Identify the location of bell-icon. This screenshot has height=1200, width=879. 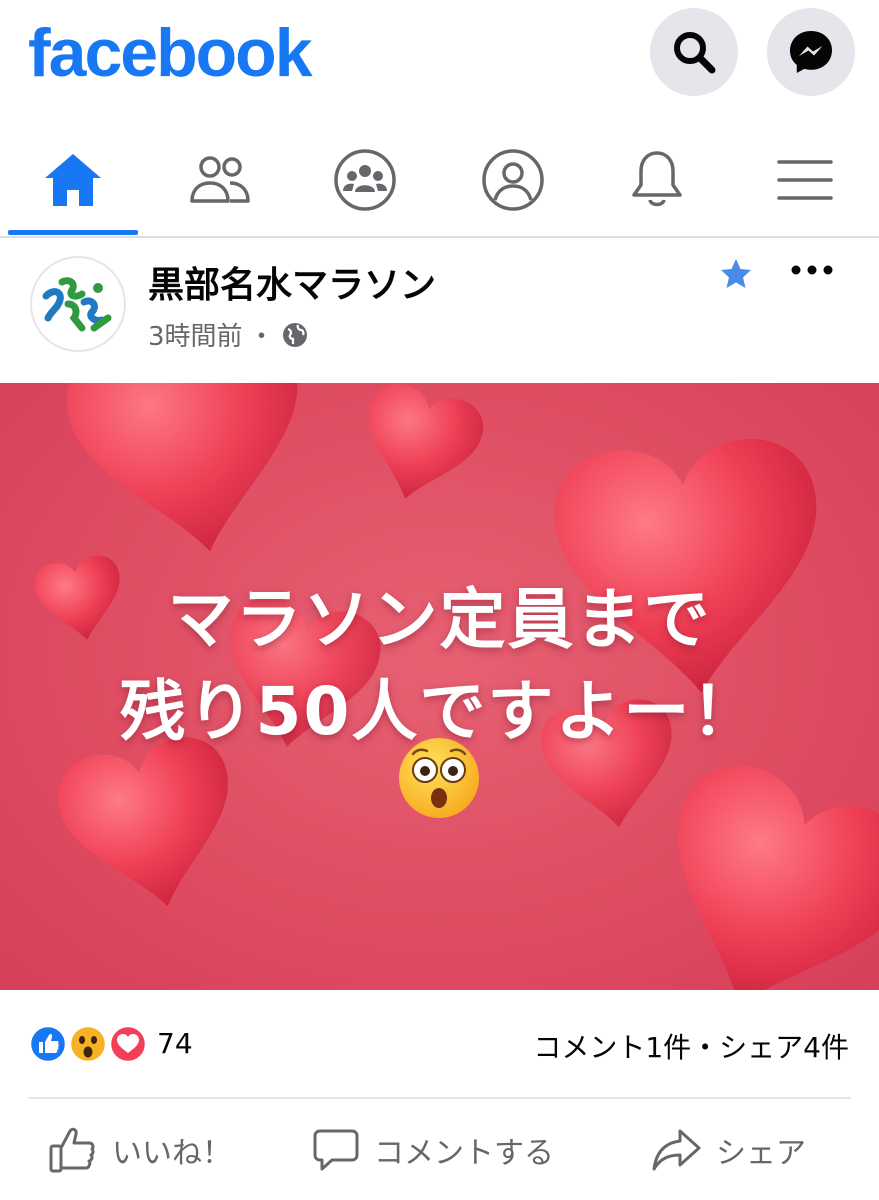
(657, 179).